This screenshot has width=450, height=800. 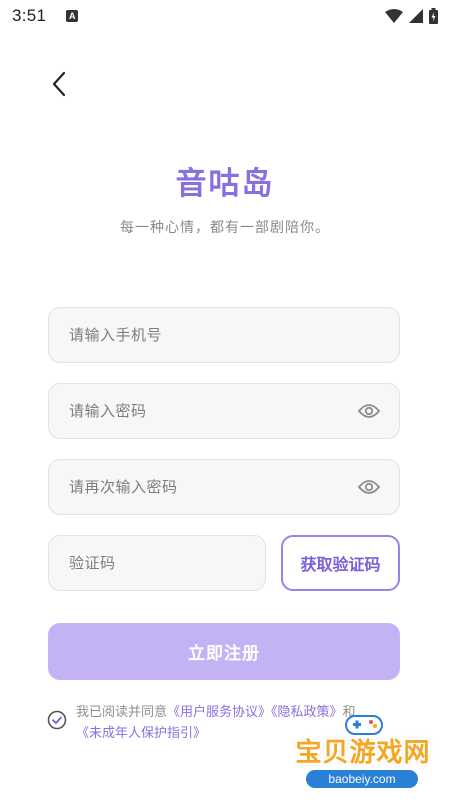 I want to click on app-title: 音咕岛, so click(x=225, y=184).